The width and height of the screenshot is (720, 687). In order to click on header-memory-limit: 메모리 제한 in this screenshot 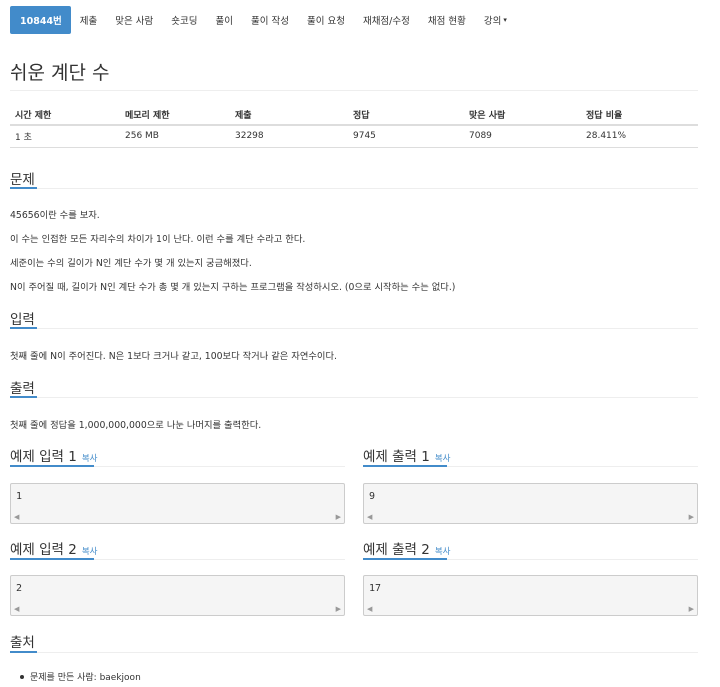, I will do `click(175, 115)`.